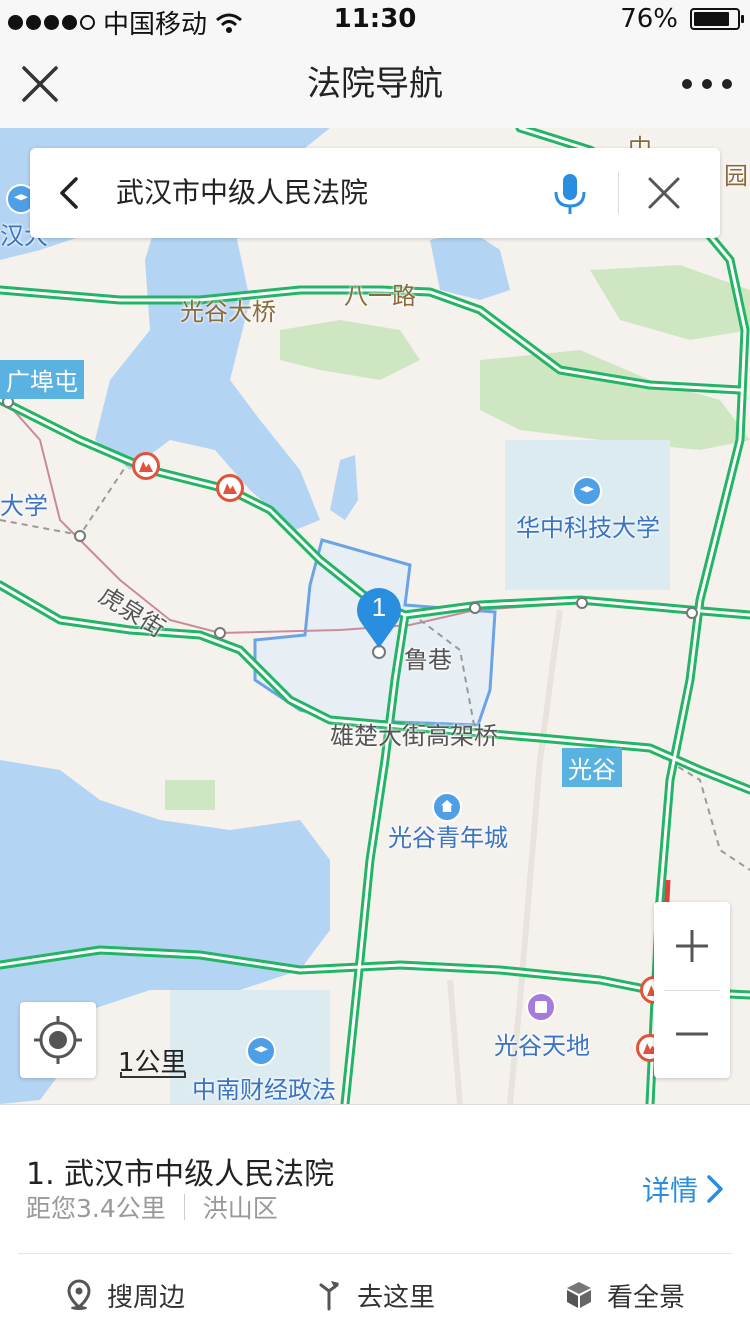 The height and width of the screenshot is (1335, 750). I want to click on search-input: 武汉市中级人民法院, so click(242, 193).